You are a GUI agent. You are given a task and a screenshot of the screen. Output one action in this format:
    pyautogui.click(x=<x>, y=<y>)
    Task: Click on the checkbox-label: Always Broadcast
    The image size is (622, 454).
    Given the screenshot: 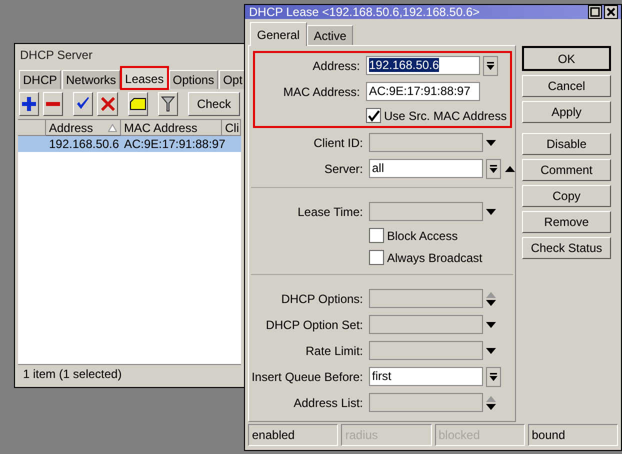 What is the action you would take?
    pyautogui.click(x=434, y=257)
    